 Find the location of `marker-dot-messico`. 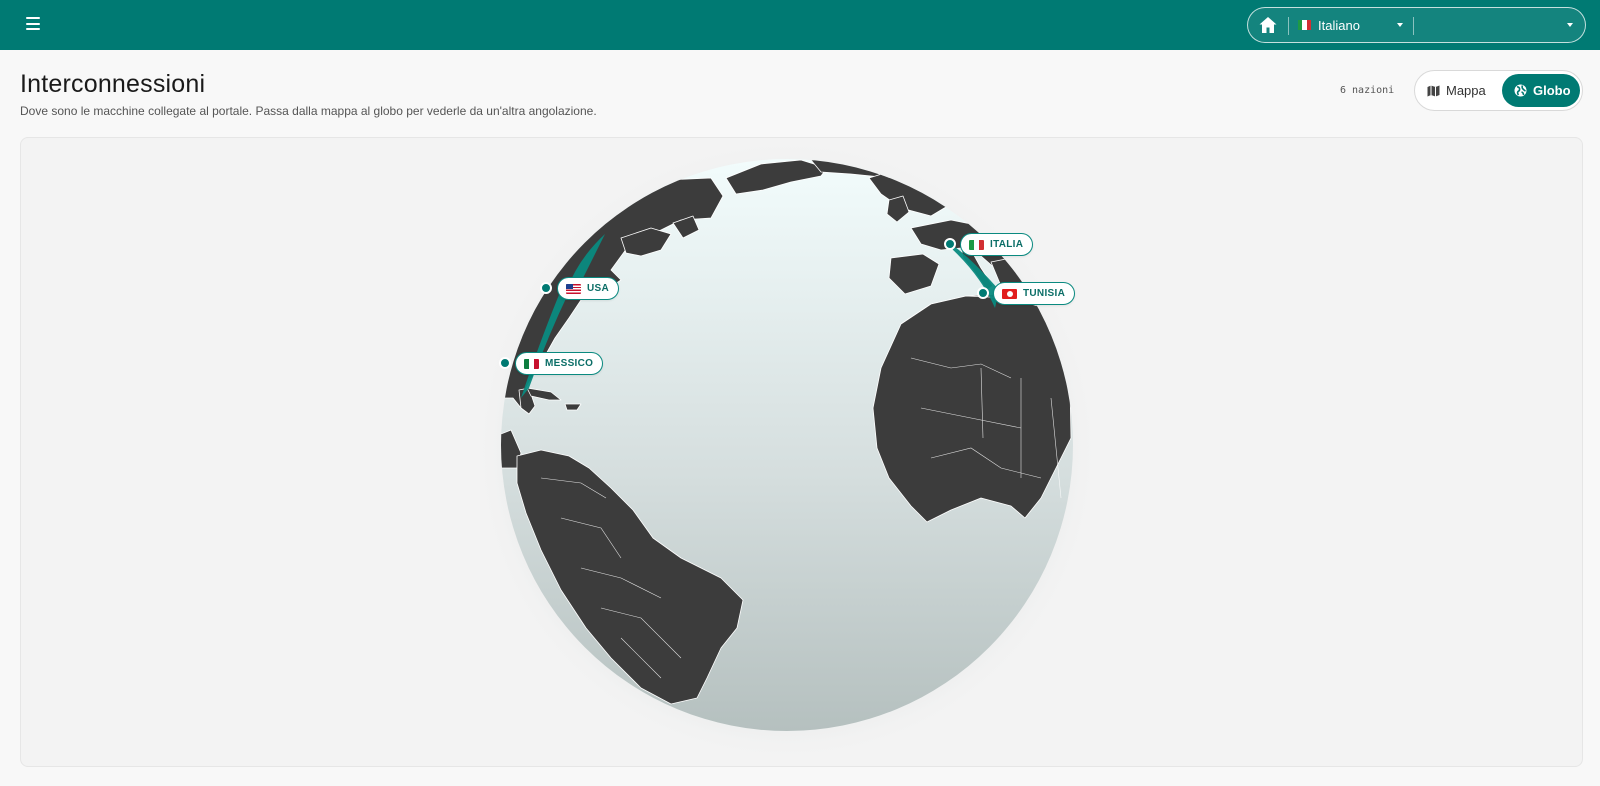

marker-dot-messico is located at coordinates (505, 363).